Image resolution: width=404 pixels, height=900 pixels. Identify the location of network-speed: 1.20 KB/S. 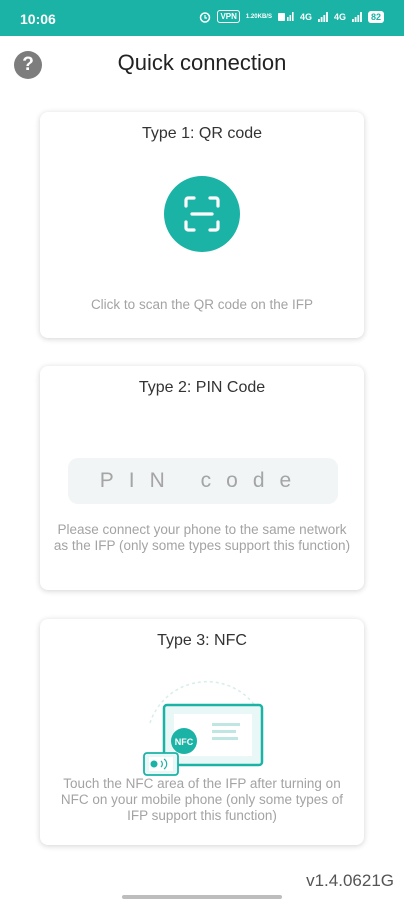
(259, 17).